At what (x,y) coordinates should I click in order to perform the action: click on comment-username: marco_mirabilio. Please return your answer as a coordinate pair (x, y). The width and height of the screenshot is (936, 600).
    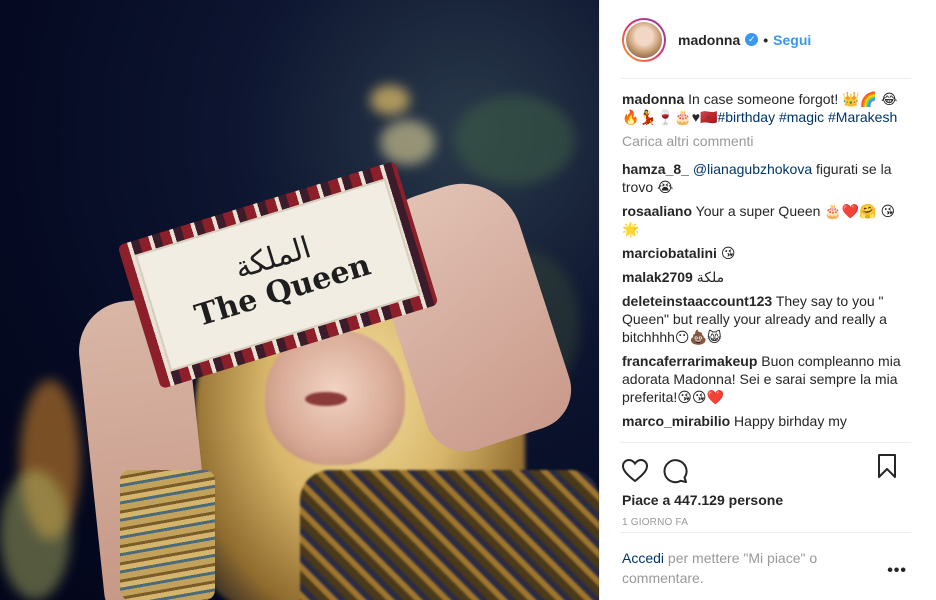
    Looking at the image, I should click on (676, 421).